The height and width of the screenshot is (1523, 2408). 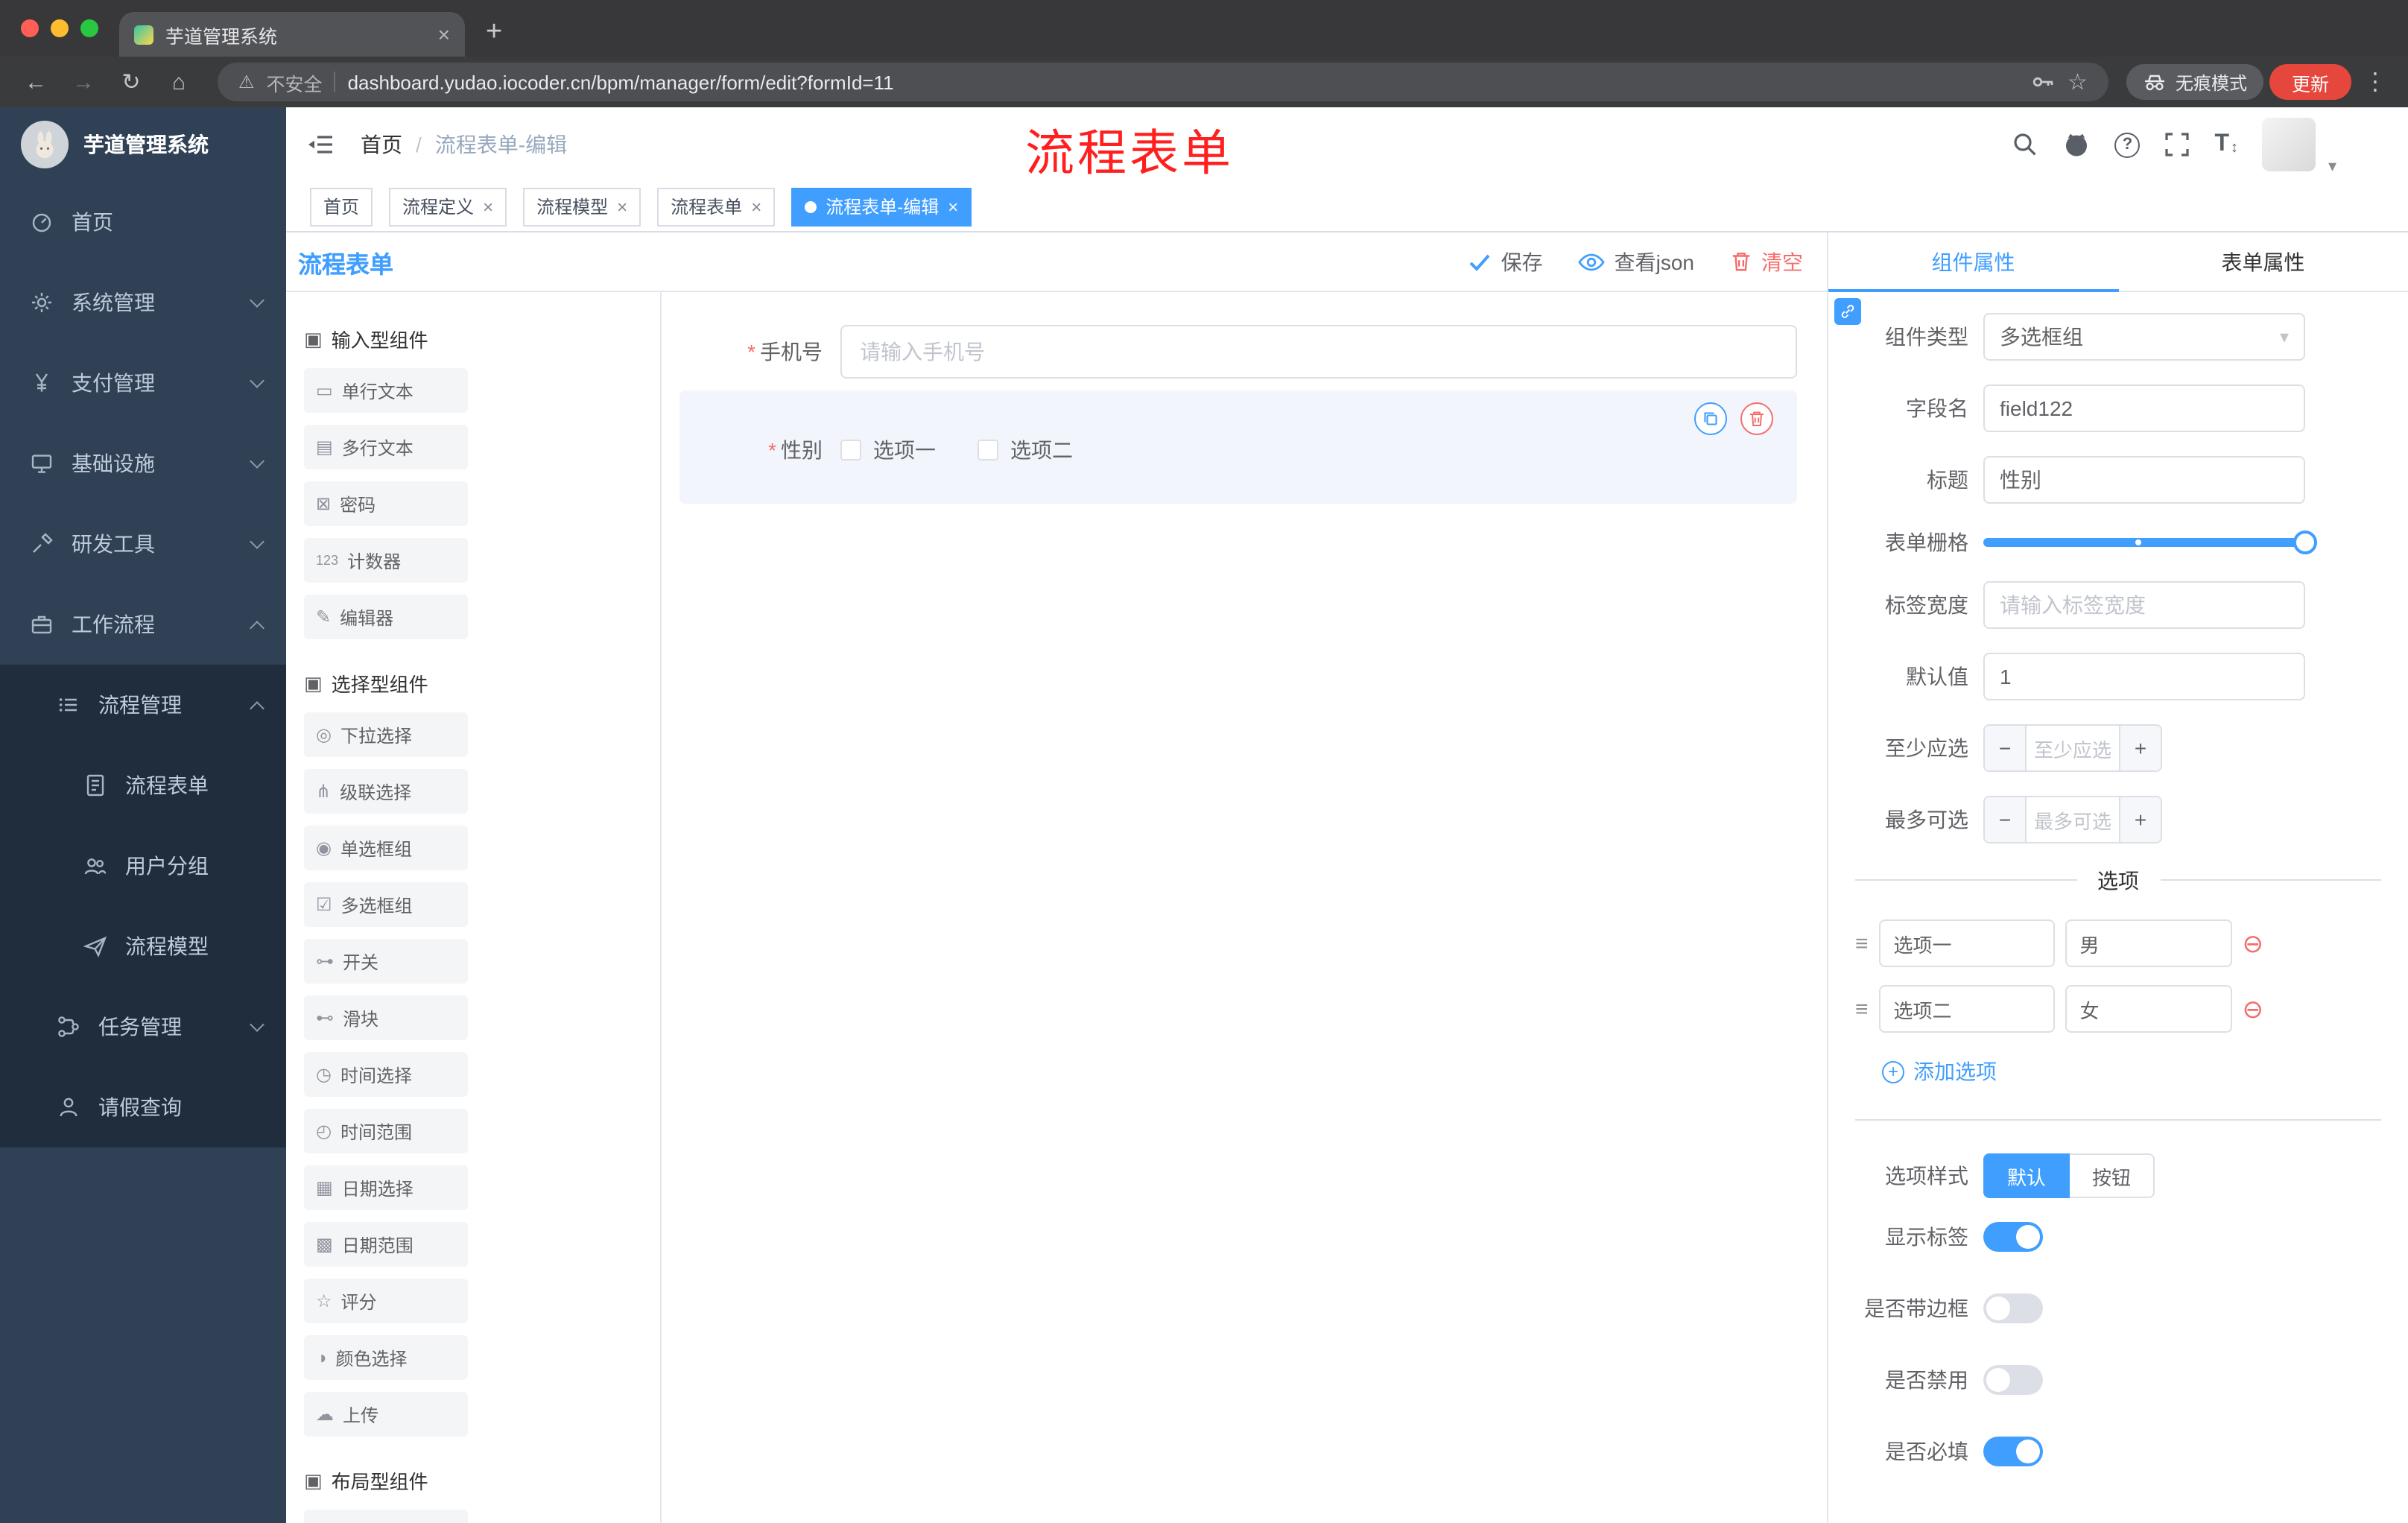 What do you see at coordinates (716, 207) in the screenshot?
I see `tag-process-form: 流程表单 ×` at bounding box center [716, 207].